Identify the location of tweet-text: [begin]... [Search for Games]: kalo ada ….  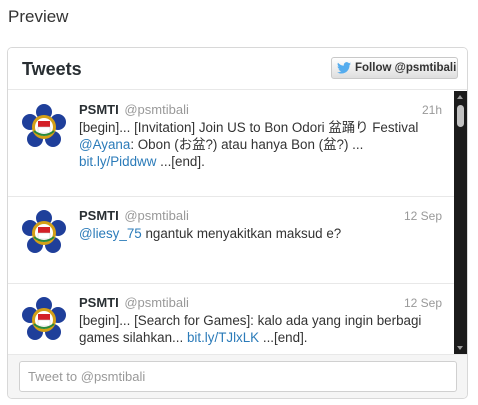
(259, 329).